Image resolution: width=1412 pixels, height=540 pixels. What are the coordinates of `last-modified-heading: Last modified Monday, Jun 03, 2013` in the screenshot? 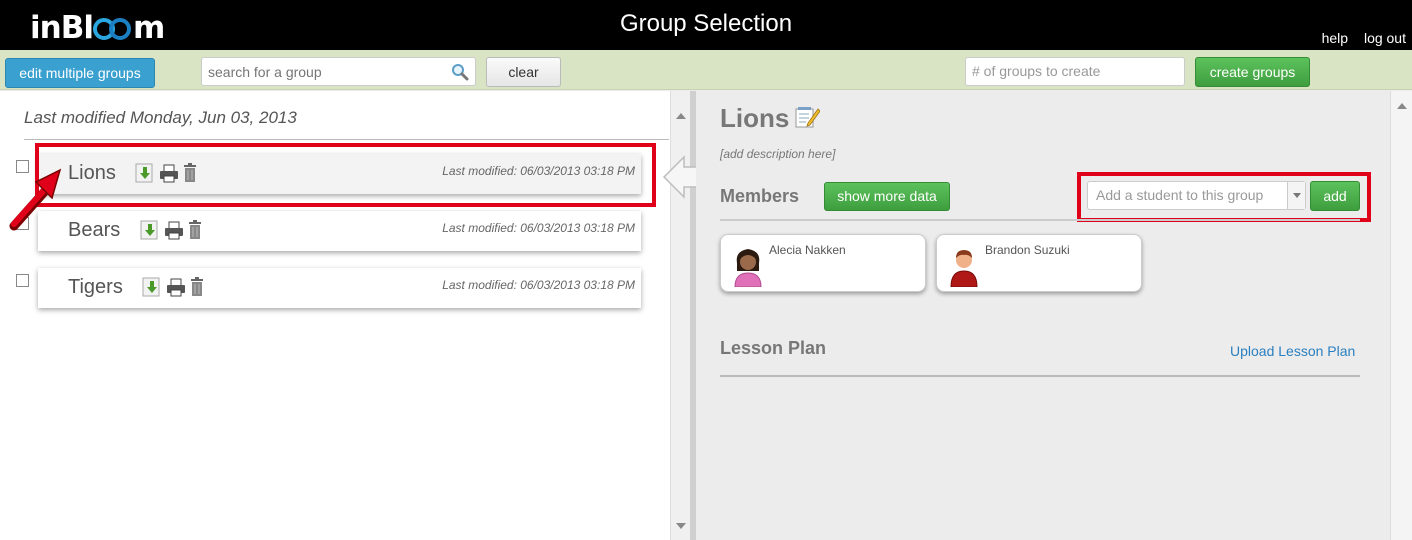 It's located at (160, 117).